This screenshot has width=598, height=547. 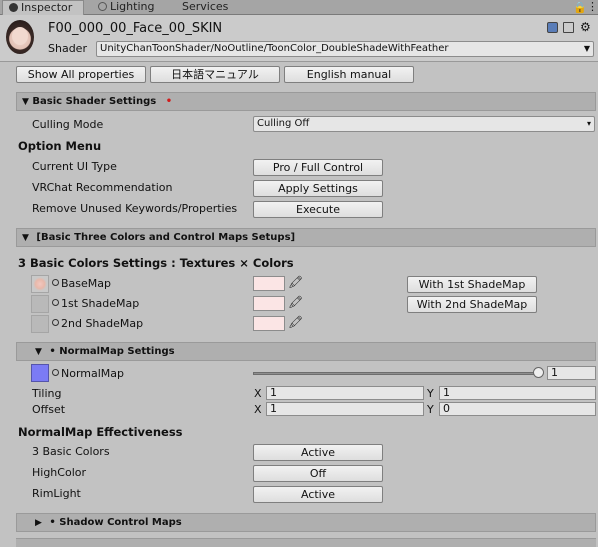 What do you see at coordinates (517, 409) in the screenshot?
I see `offset-y-field: 0` at bounding box center [517, 409].